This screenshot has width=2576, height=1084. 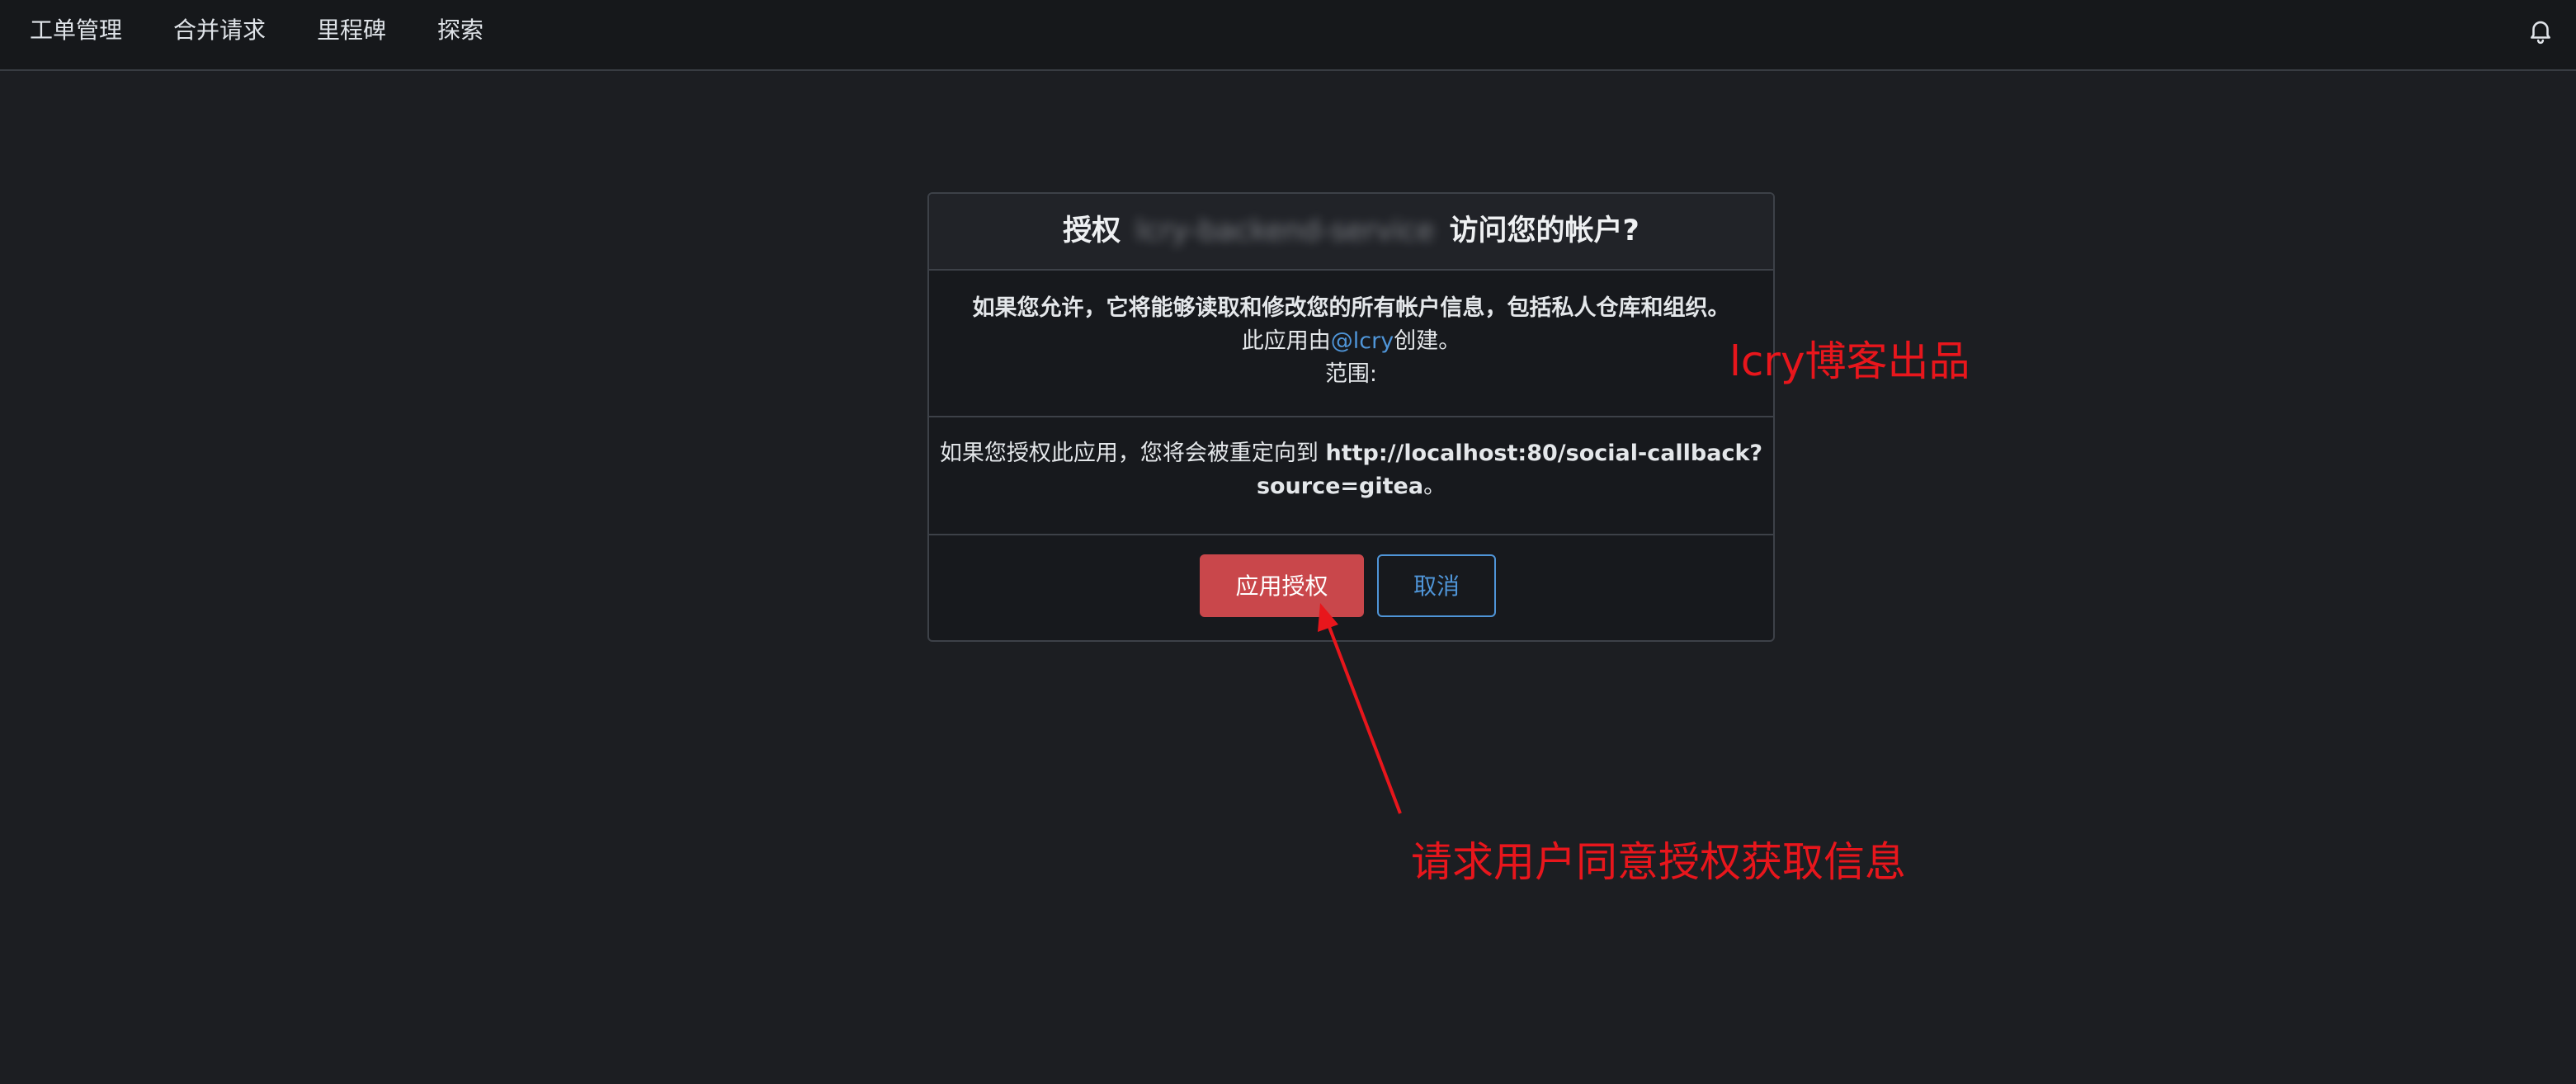 What do you see at coordinates (1351, 308) in the screenshot?
I see `permission-warning: 如果您允许，它将能够读取和修改您的所有帐户信息，包括私人仓库和组织。` at bounding box center [1351, 308].